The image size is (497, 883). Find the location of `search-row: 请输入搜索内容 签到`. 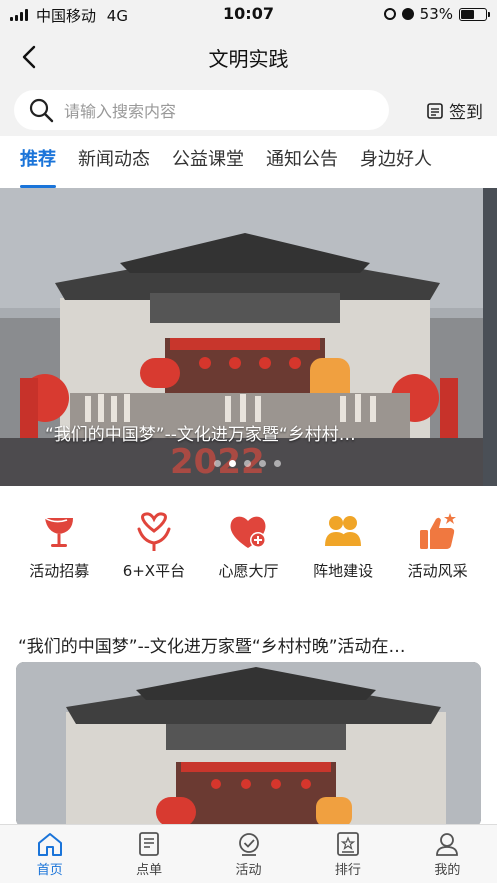

search-row: 请输入搜索内容 签到 is located at coordinates (248, 110).